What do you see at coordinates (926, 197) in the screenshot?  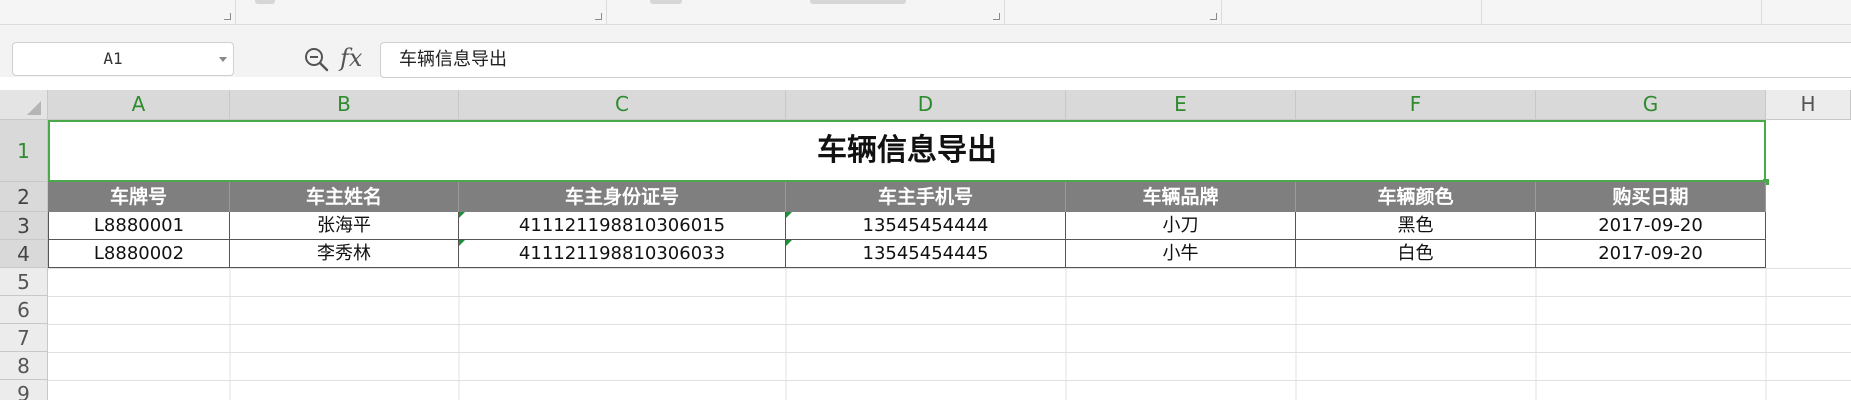 I see `header-cell: 车主手机号` at bounding box center [926, 197].